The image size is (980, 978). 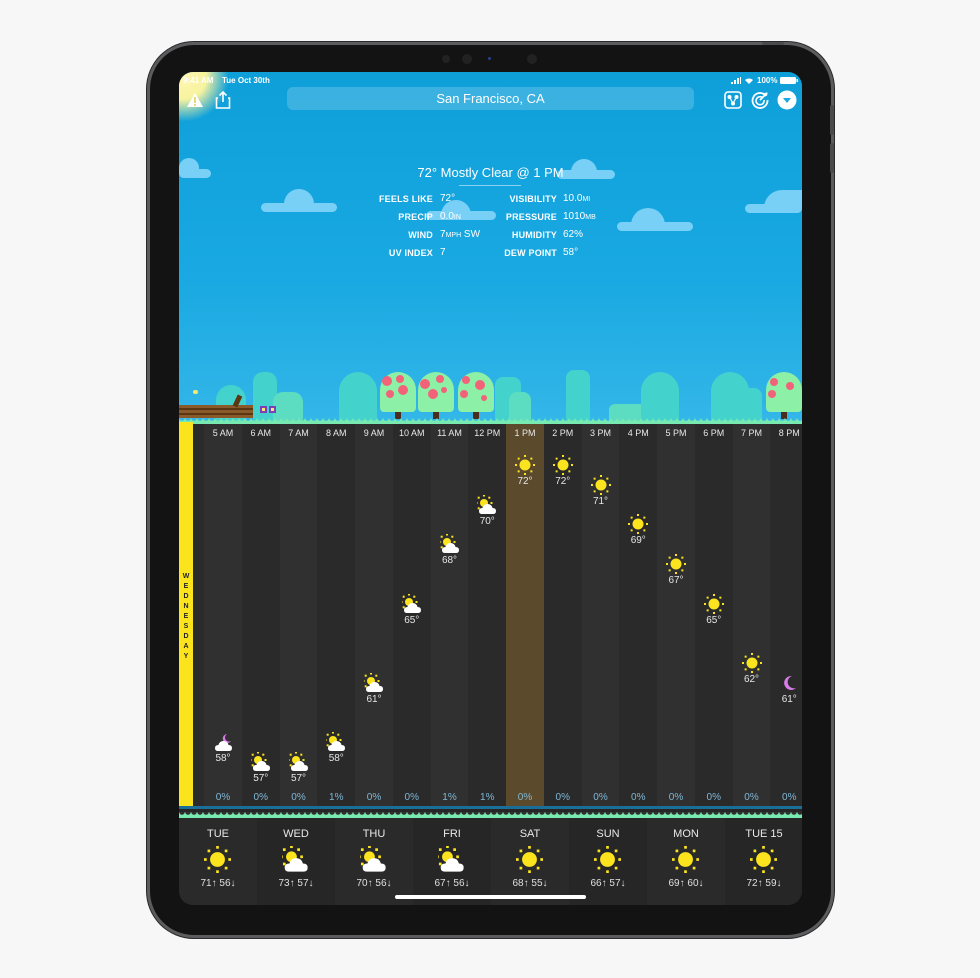 I want to click on battery-icon, so click(x=789, y=80).